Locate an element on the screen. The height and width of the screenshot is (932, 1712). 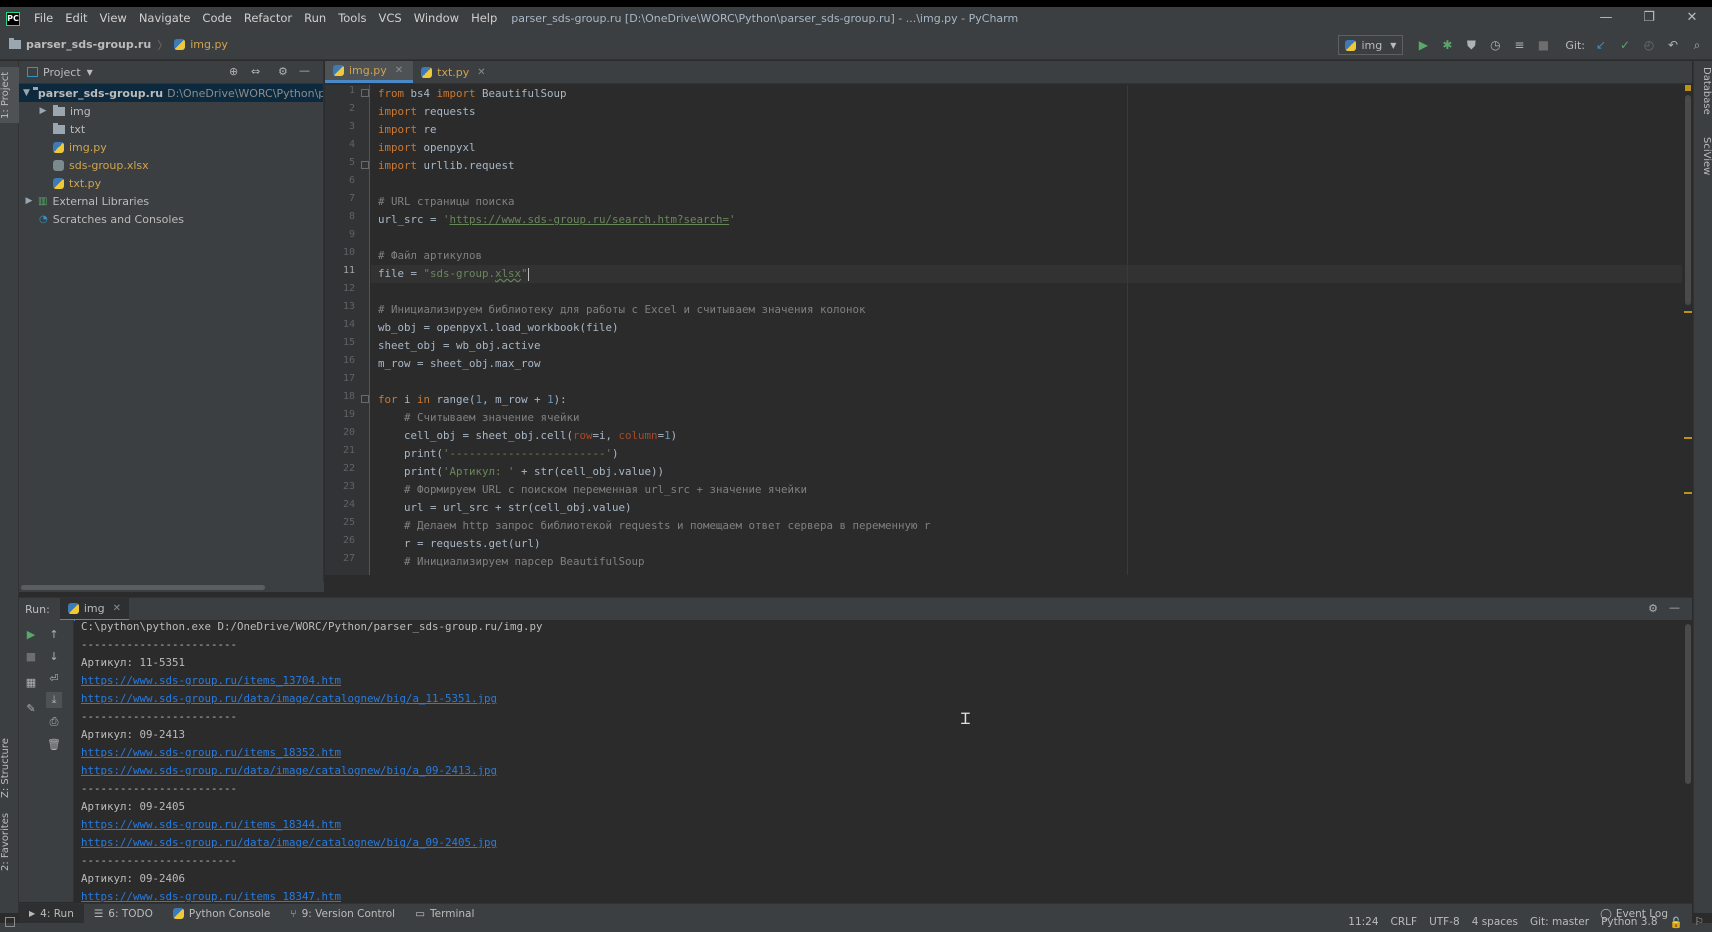
menu-edit: Edit is located at coordinates (76, 18).